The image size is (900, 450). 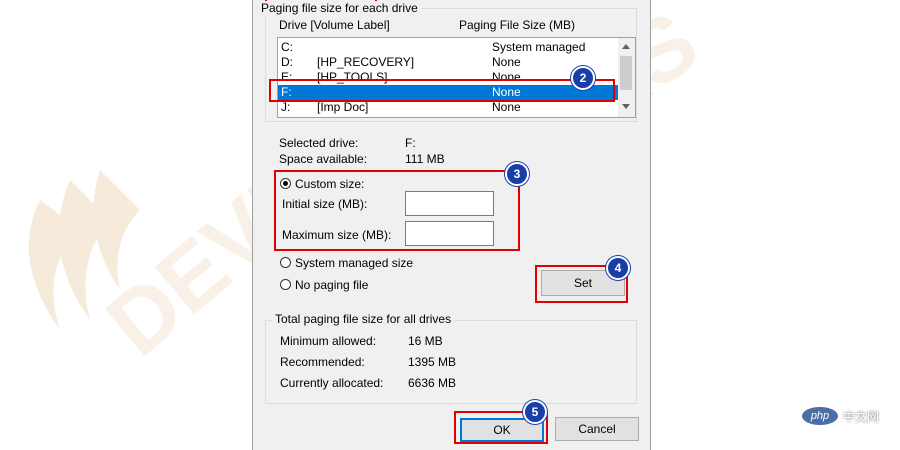 What do you see at coordinates (840, 416) in the screenshot?
I see `site-watermark: php 中文网` at bounding box center [840, 416].